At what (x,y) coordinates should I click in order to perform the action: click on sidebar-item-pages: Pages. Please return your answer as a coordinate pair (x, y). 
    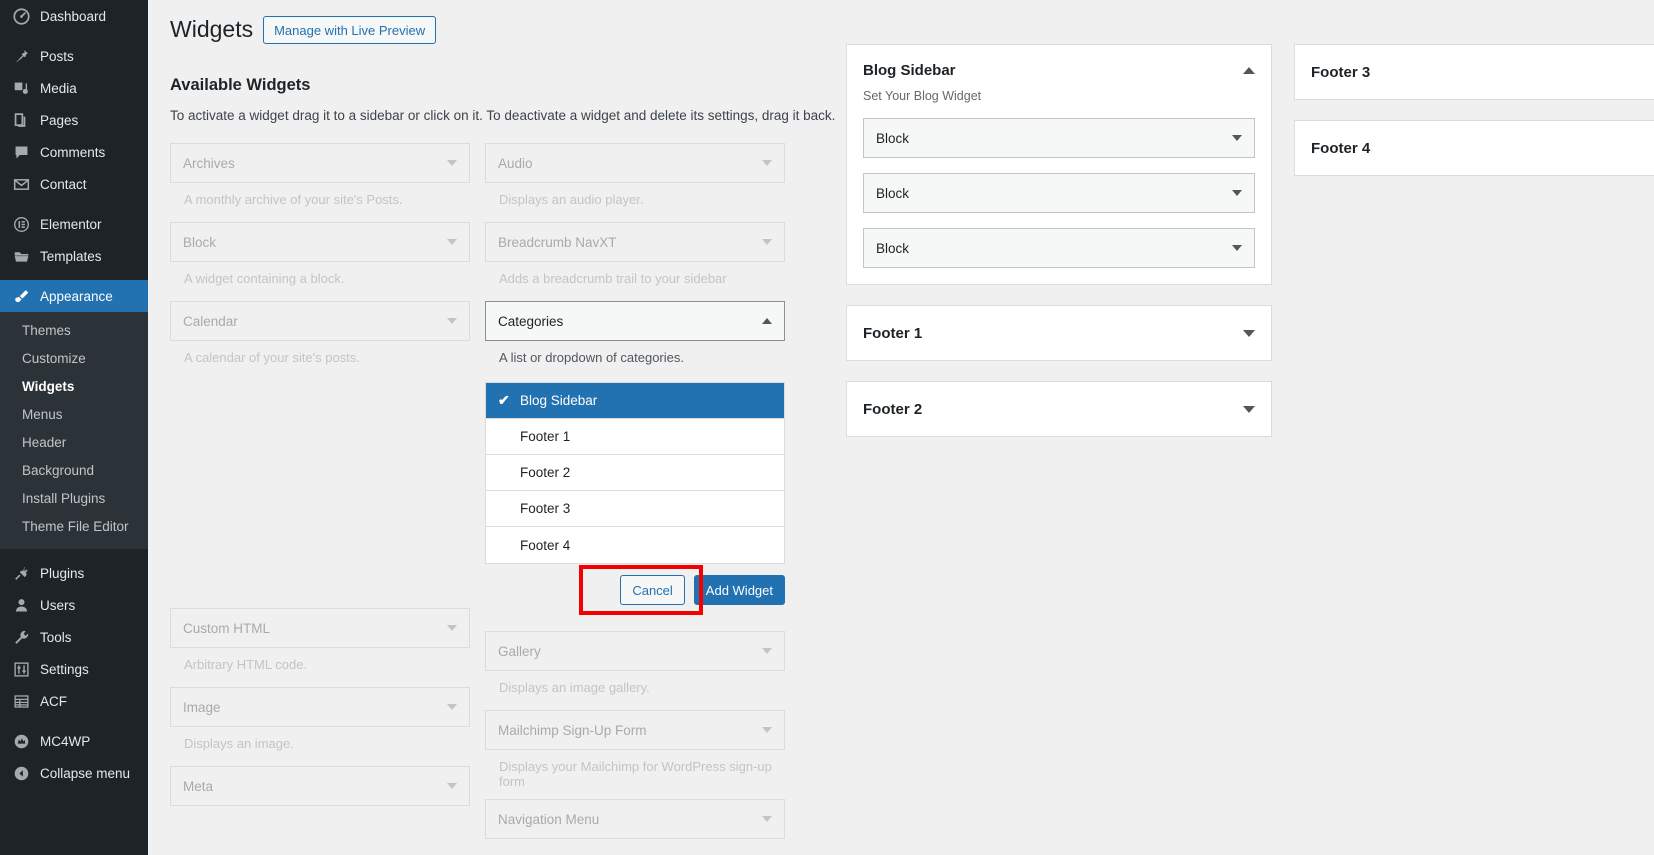
    Looking at the image, I should click on (74, 120).